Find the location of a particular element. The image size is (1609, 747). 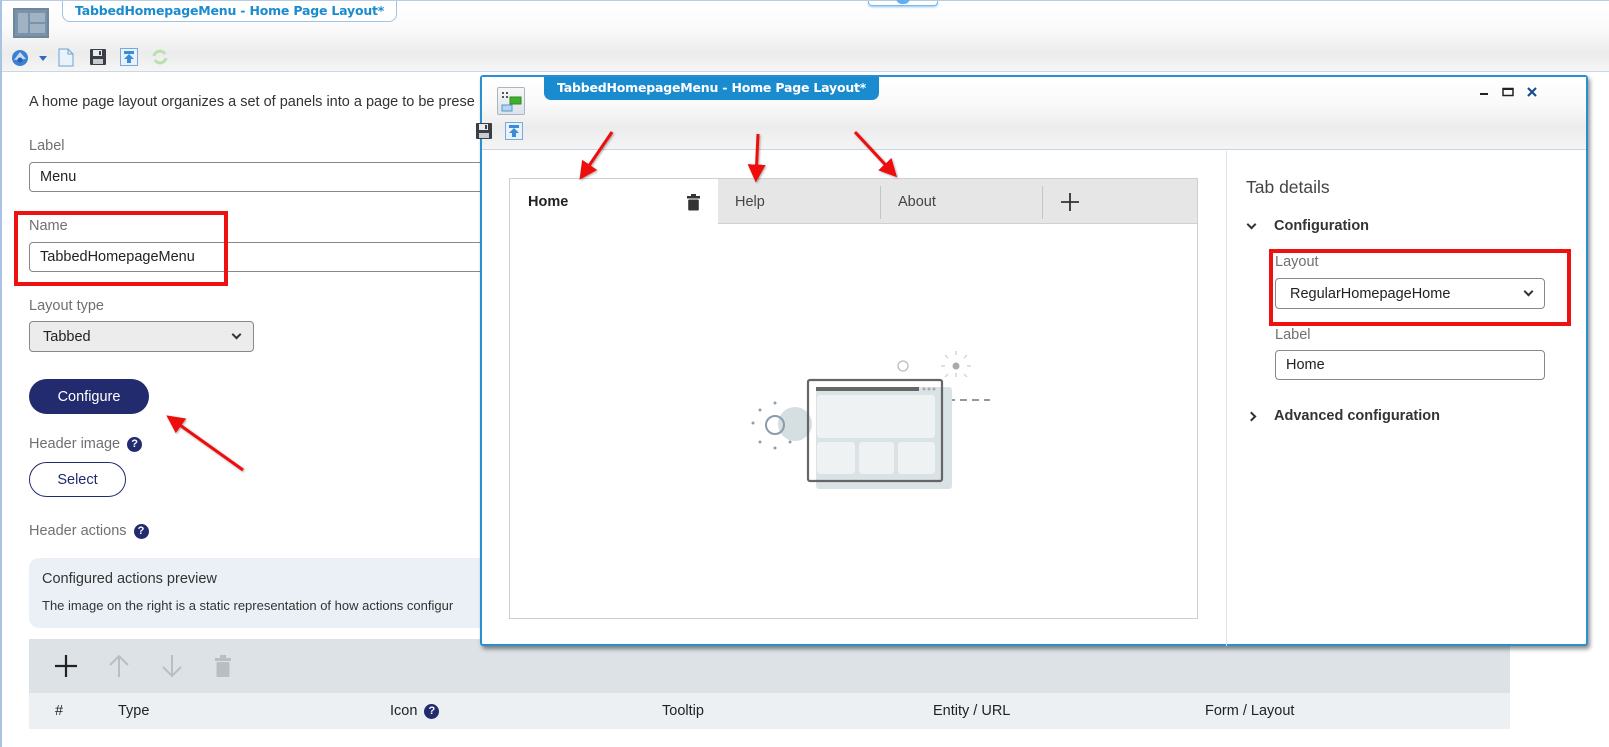

maximize-icon is located at coordinates (1508, 92).